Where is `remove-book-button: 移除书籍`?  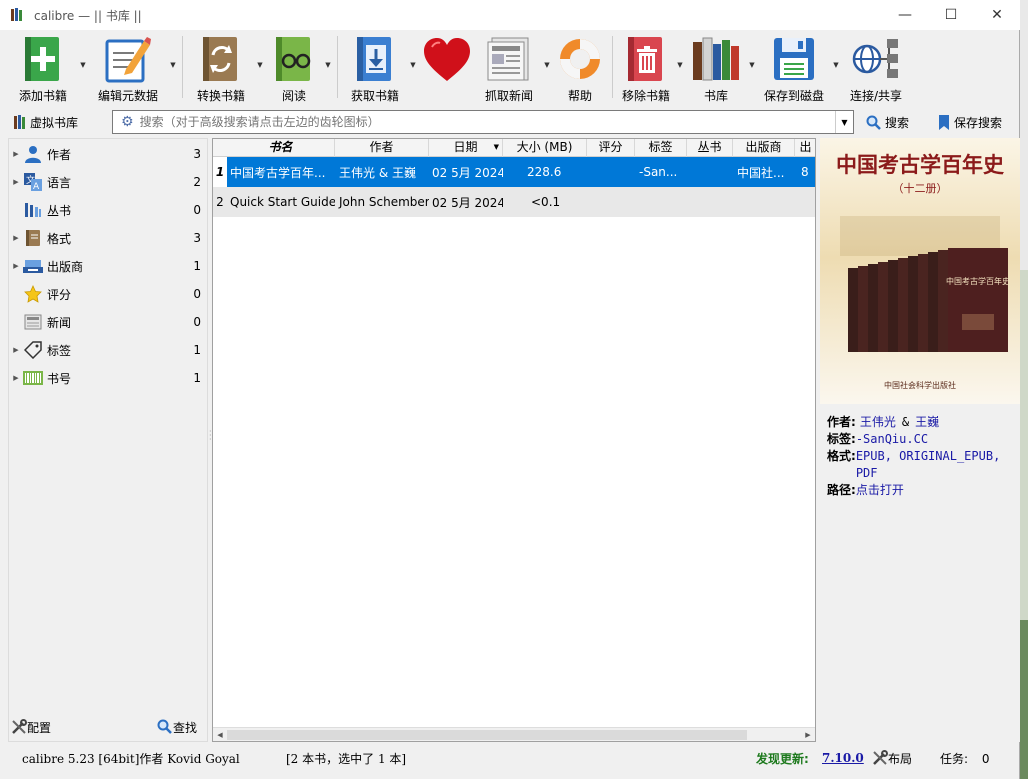 remove-book-button: 移除书籍 is located at coordinates (646, 68).